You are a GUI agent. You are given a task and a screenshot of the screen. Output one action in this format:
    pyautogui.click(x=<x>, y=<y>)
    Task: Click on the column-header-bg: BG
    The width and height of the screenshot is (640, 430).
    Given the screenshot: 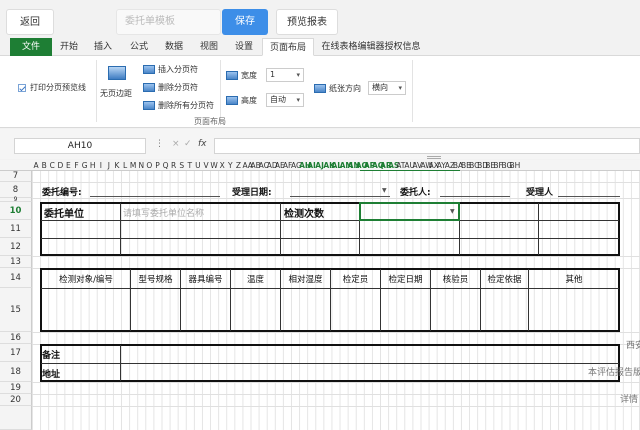 What is the action you would take?
    pyautogui.click(x=506, y=165)
    